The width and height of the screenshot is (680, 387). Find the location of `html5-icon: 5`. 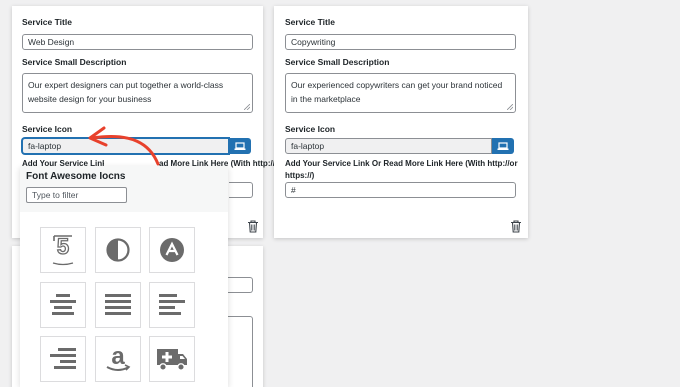

html5-icon: 5 is located at coordinates (63, 249).